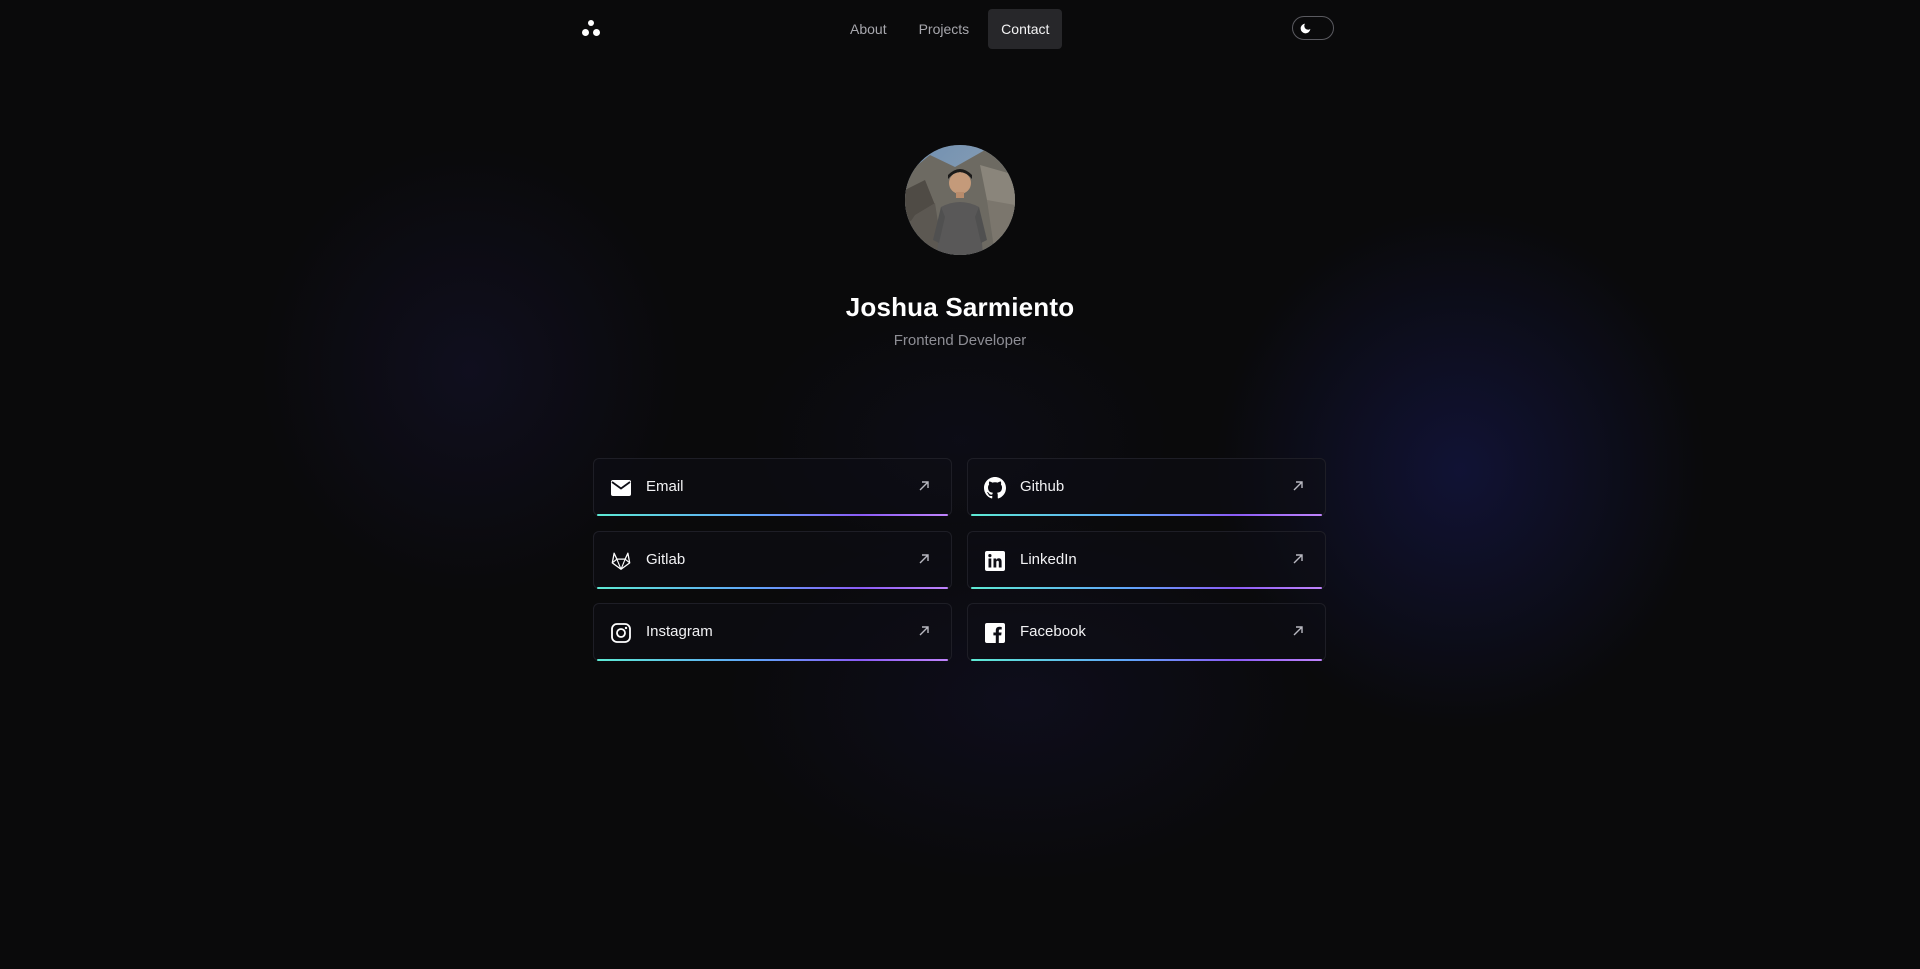 This screenshot has width=1920, height=969. What do you see at coordinates (960, 340) in the screenshot?
I see `profile-role: Frontend Developer` at bounding box center [960, 340].